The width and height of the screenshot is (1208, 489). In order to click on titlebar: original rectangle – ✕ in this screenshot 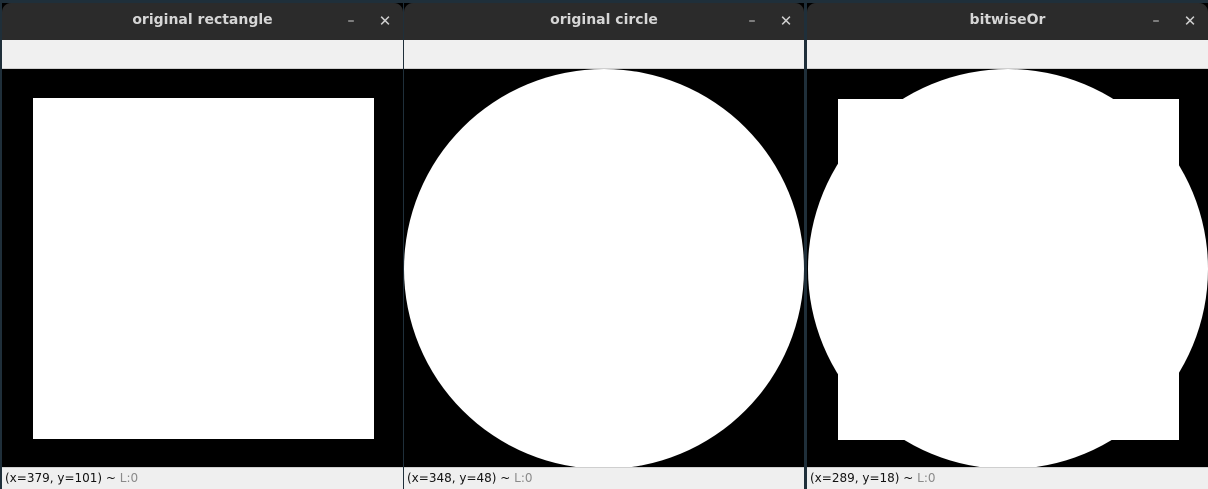, I will do `click(202, 21)`.